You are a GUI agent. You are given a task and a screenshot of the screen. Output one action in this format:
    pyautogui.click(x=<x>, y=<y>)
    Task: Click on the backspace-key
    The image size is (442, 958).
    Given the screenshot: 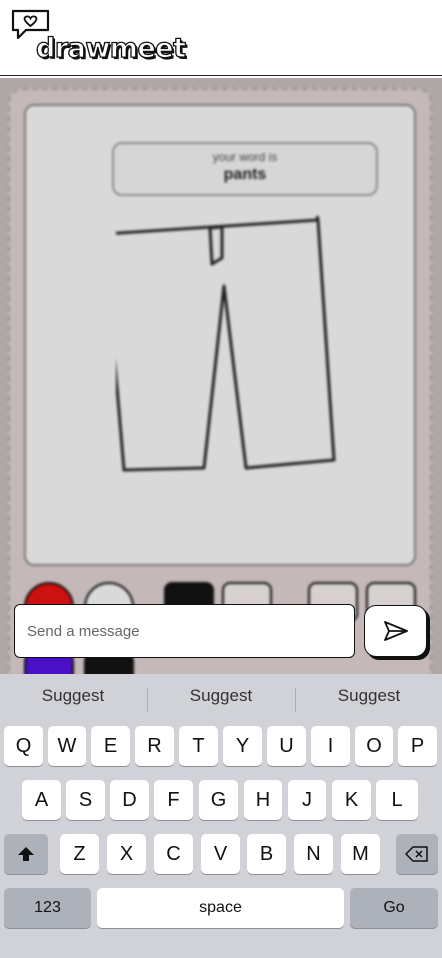 What is the action you would take?
    pyautogui.click(x=417, y=854)
    